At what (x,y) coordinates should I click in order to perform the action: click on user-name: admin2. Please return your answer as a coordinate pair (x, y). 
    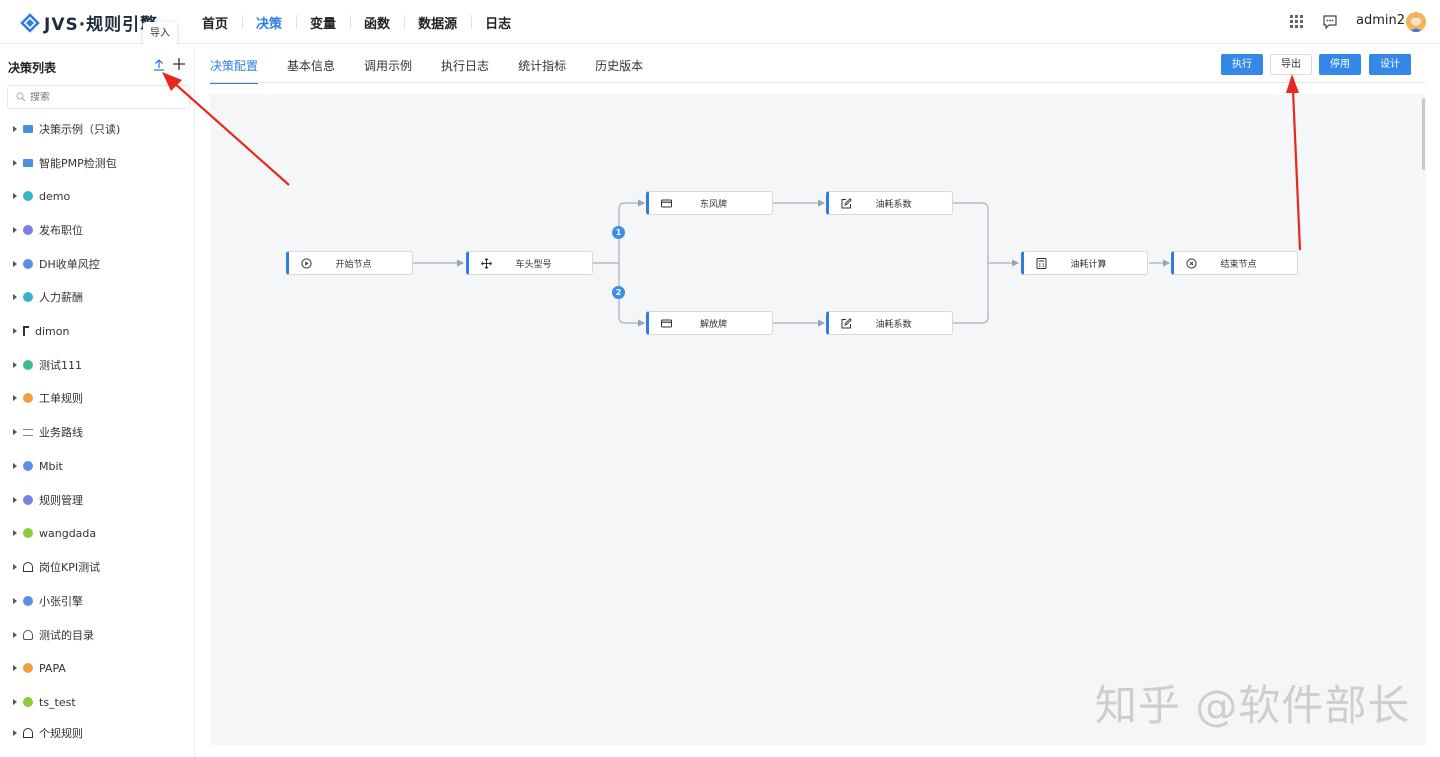
    Looking at the image, I should click on (1380, 20).